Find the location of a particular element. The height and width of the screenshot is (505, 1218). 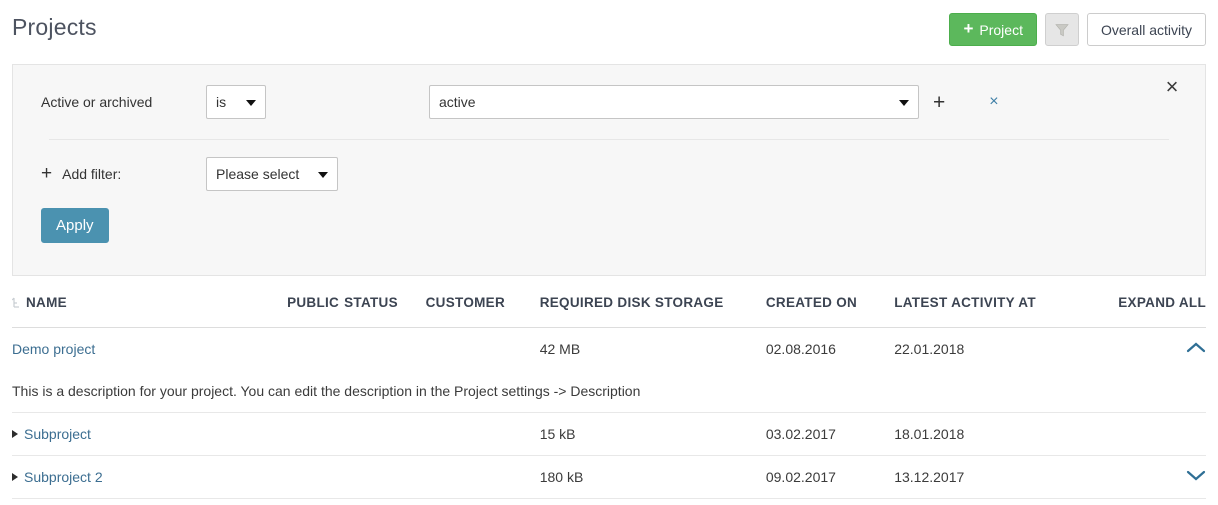

column-header-name-label: NAME is located at coordinates (46, 302).